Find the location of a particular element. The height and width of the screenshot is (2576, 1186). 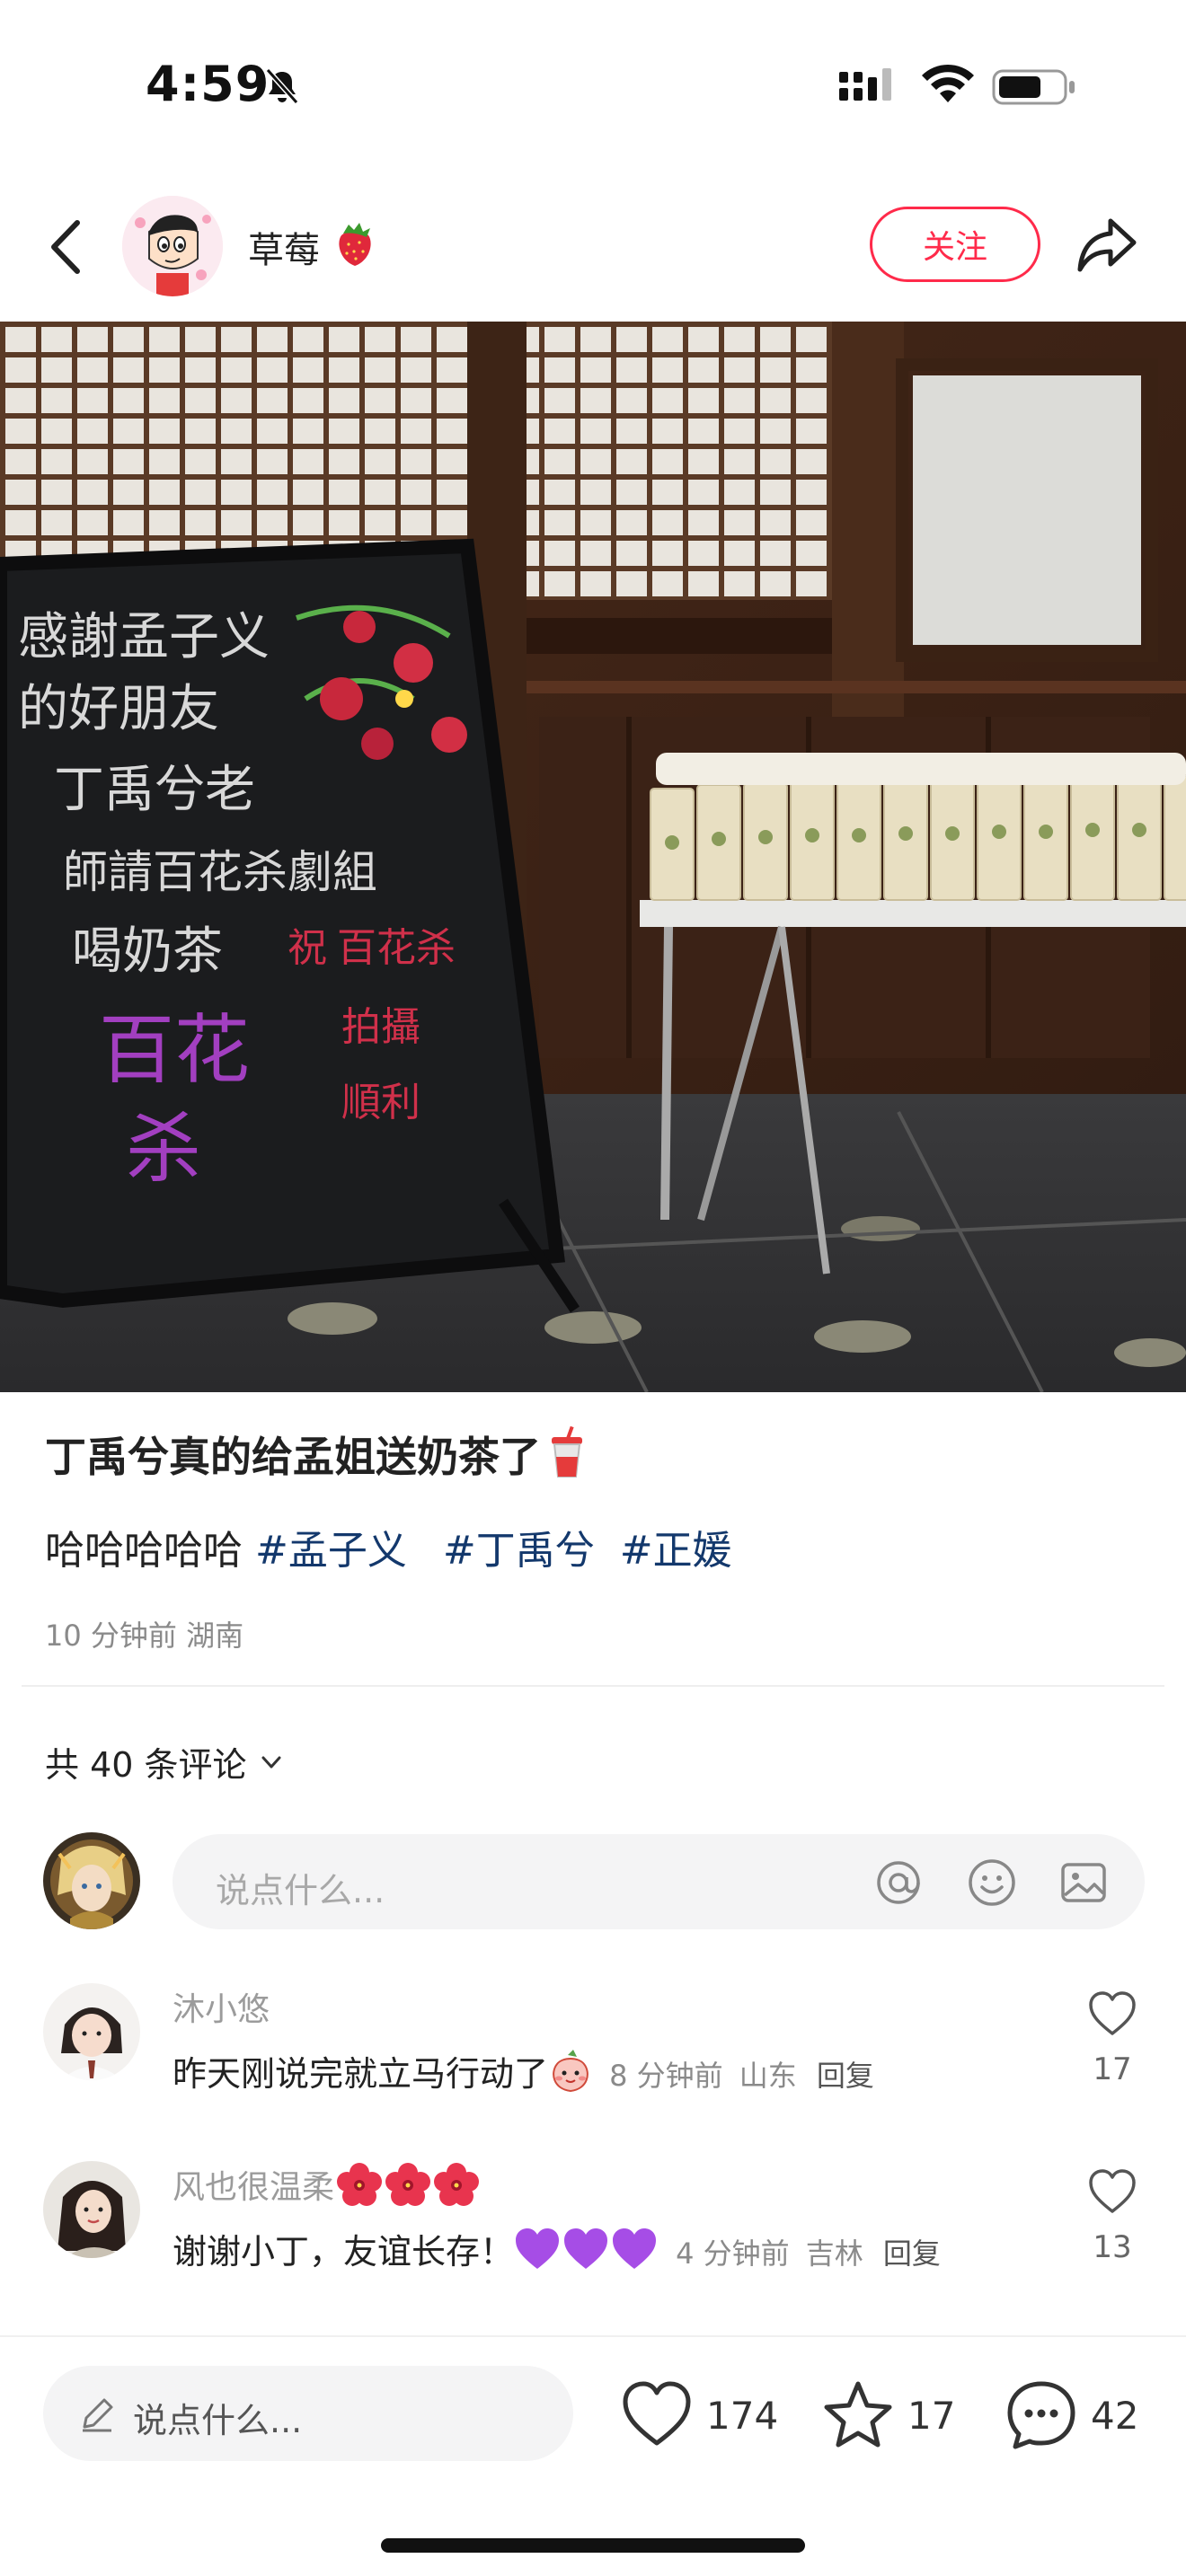

share-icon is located at coordinates (1107, 245).